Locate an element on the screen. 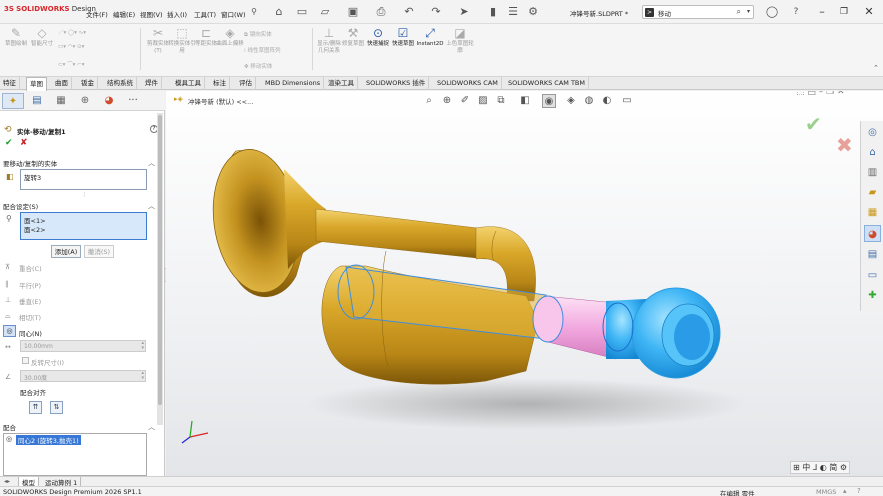  minimize-button: – is located at coordinates (822, 12).